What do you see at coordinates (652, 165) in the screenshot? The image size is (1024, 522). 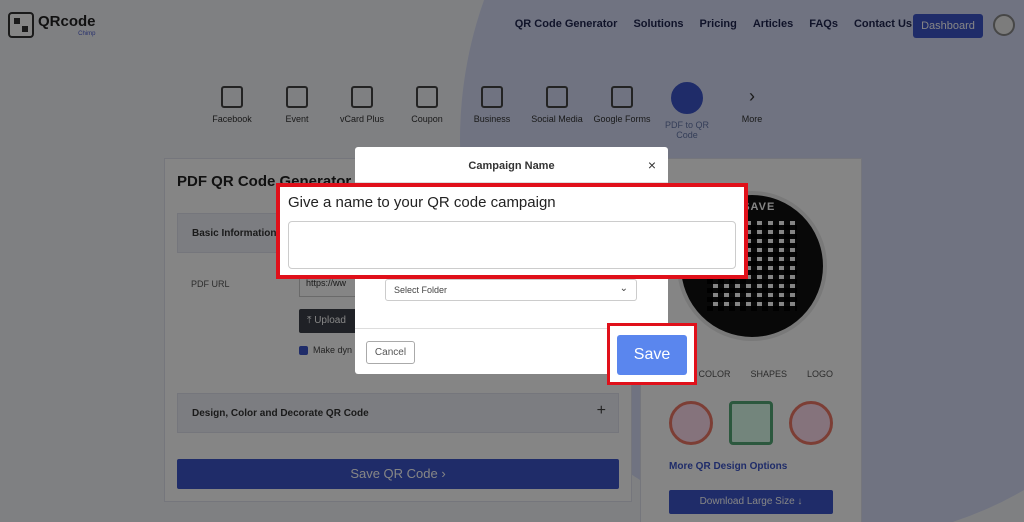 I see `close-icon: ×` at bounding box center [652, 165].